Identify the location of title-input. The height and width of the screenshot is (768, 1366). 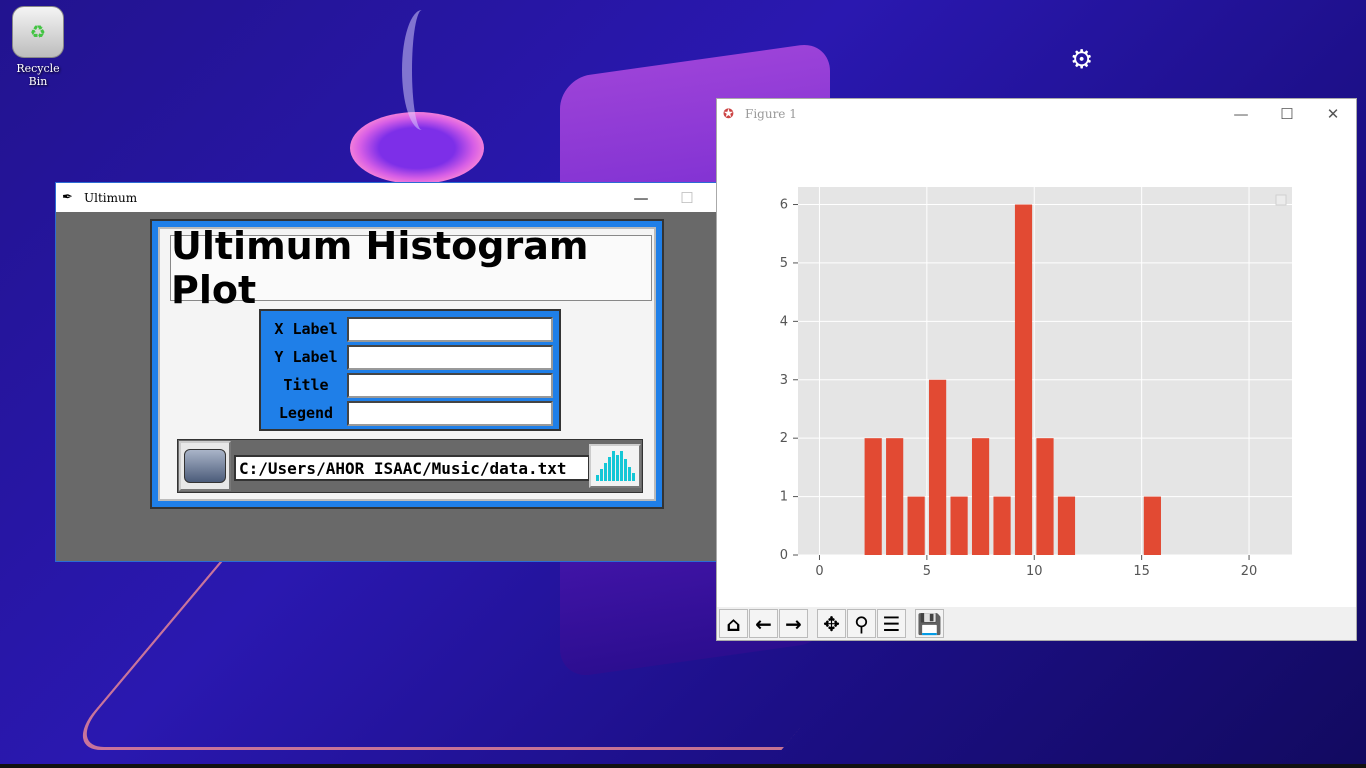
(450, 385).